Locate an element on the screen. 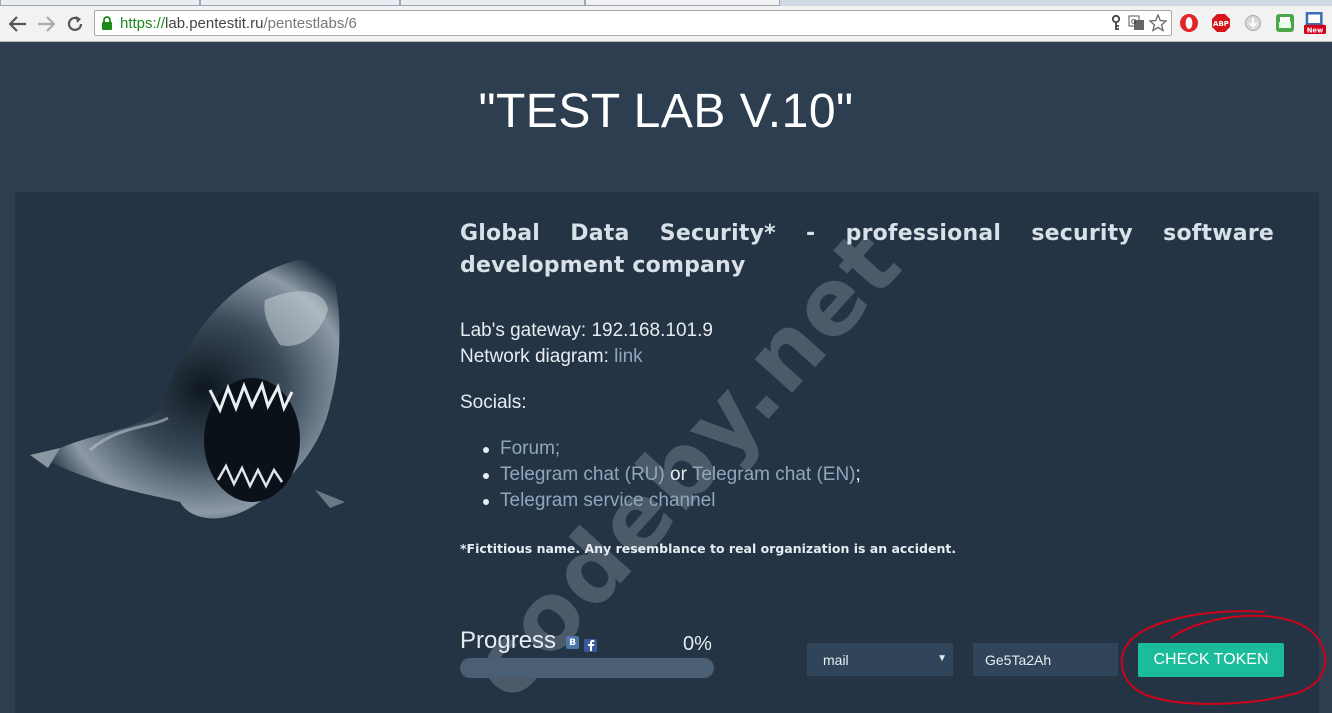 The width and height of the screenshot is (1332, 713). svg-text: New is located at coordinates (1315, 30).